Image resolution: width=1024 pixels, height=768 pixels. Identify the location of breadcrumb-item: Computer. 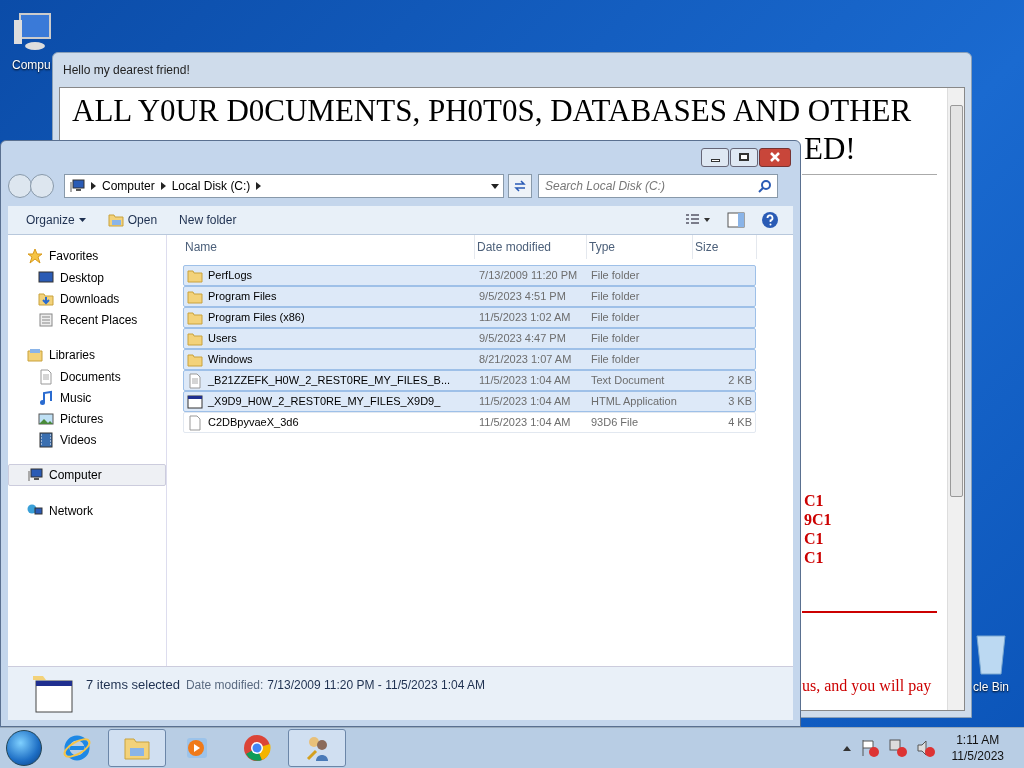
(128, 186).